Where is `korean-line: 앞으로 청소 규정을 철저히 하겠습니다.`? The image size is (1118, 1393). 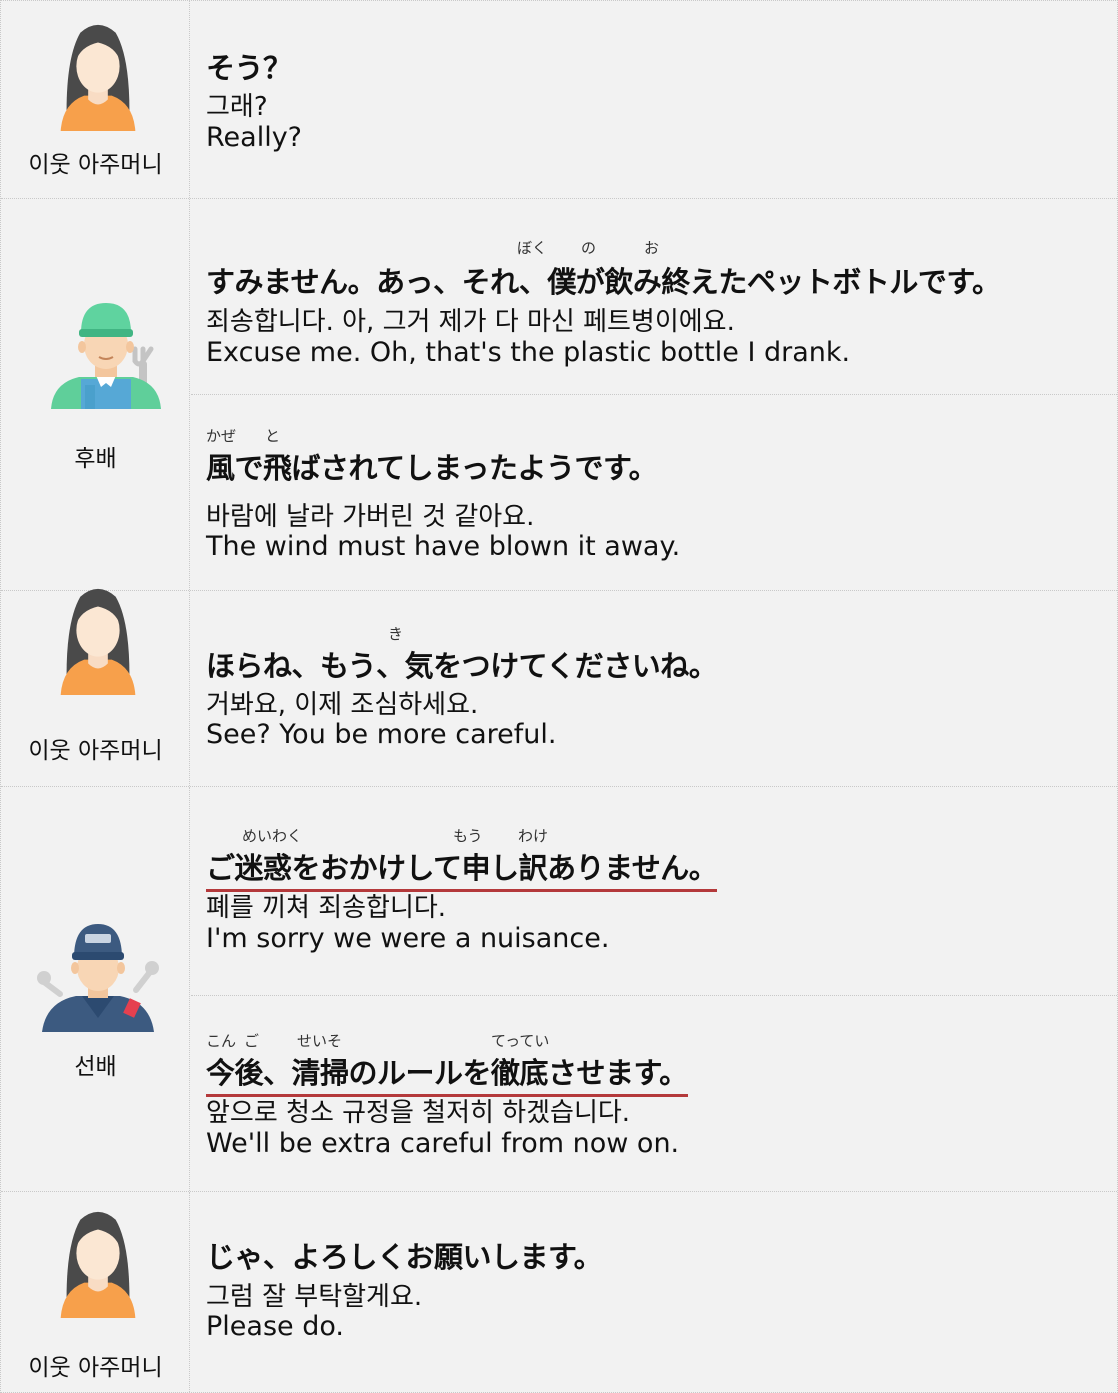 korean-line: 앞으로 청소 규정을 철저히 하겠습니다. is located at coordinates (418, 1113).